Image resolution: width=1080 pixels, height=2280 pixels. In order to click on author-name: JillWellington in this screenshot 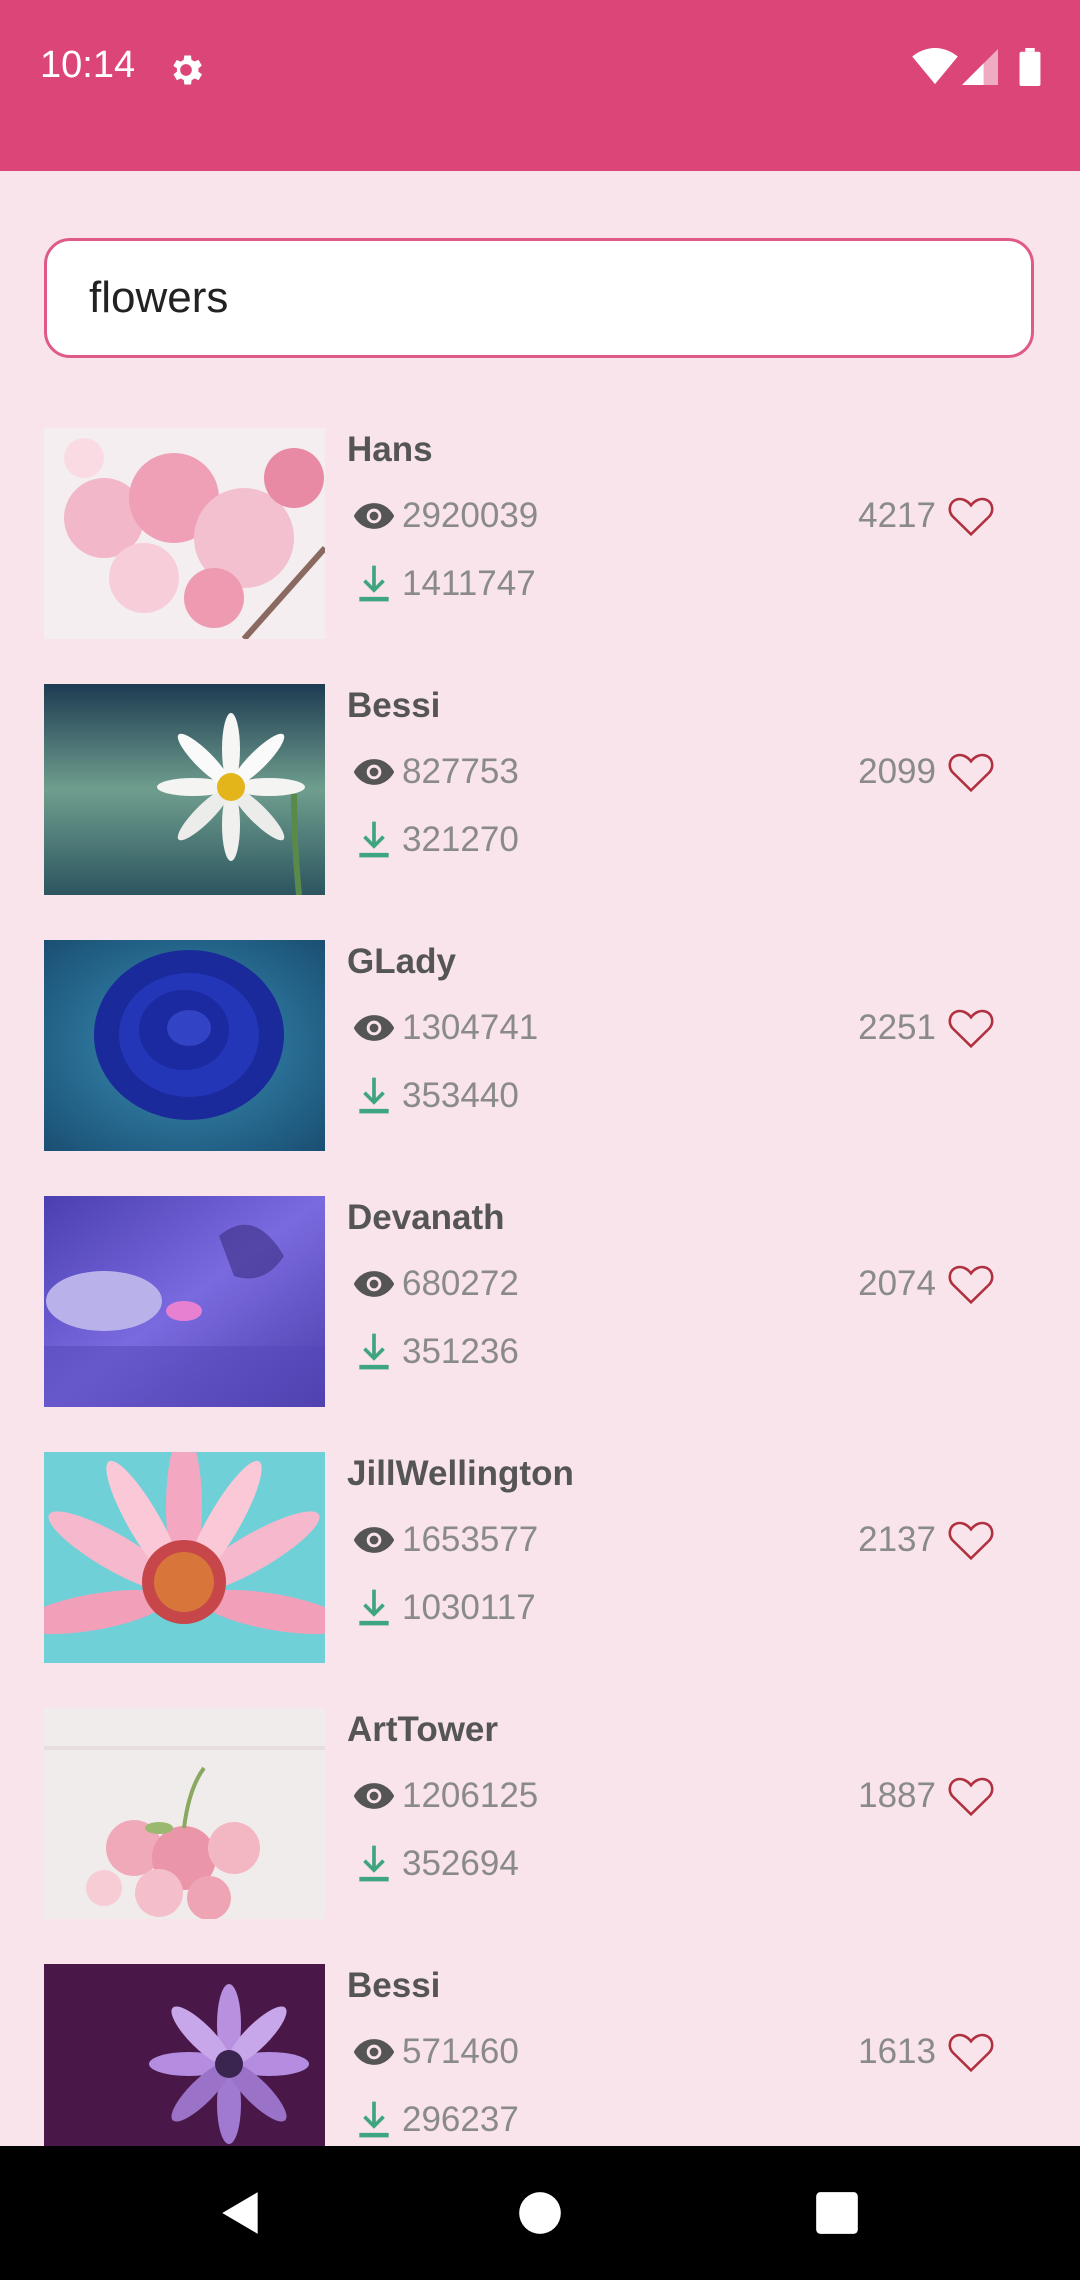, I will do `click(460, 1473)`.